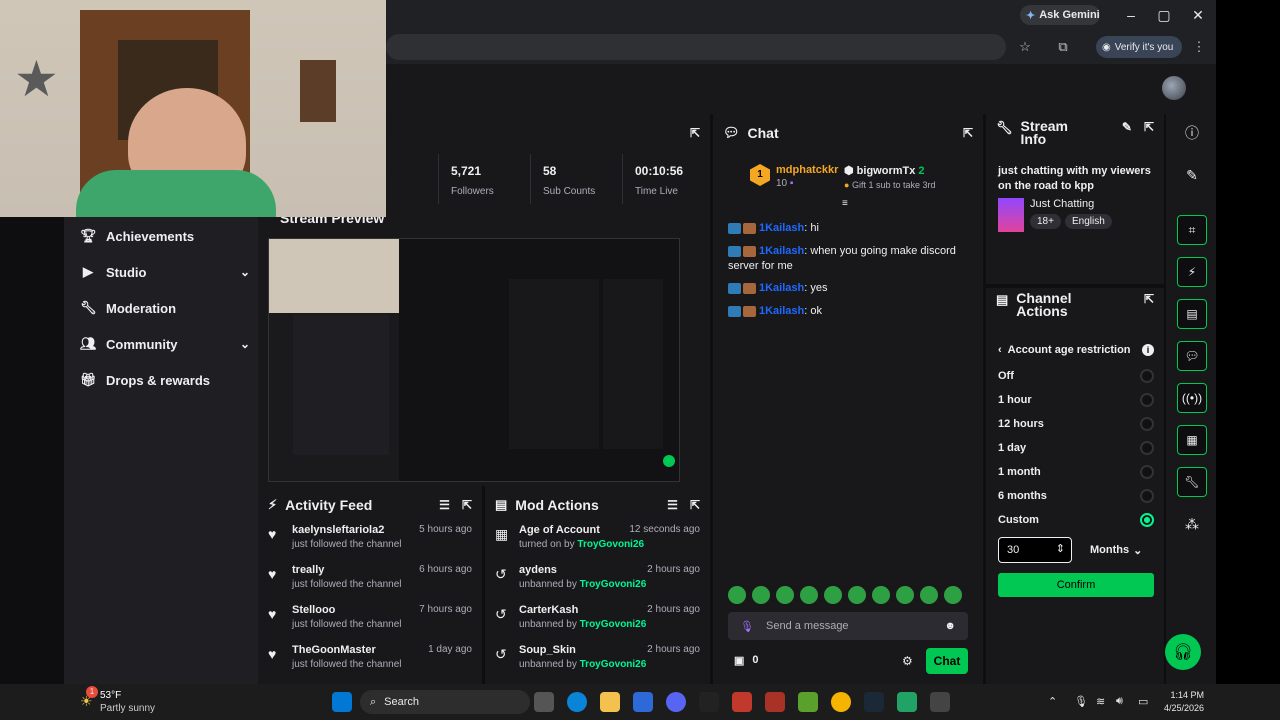  What do you see at coordinates (874, 702) in the screenshot?
I see `steam-icon` at bounding box center [874, 702].